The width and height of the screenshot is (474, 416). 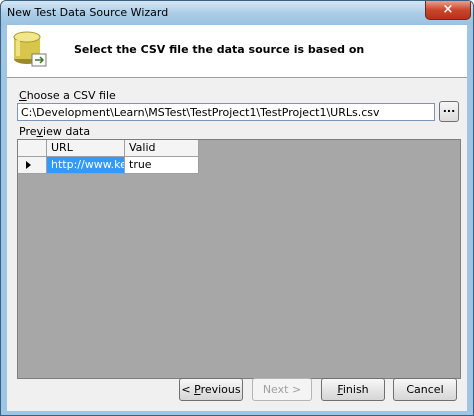 I want to click on csv-path-input, so click(x=226, y=112).